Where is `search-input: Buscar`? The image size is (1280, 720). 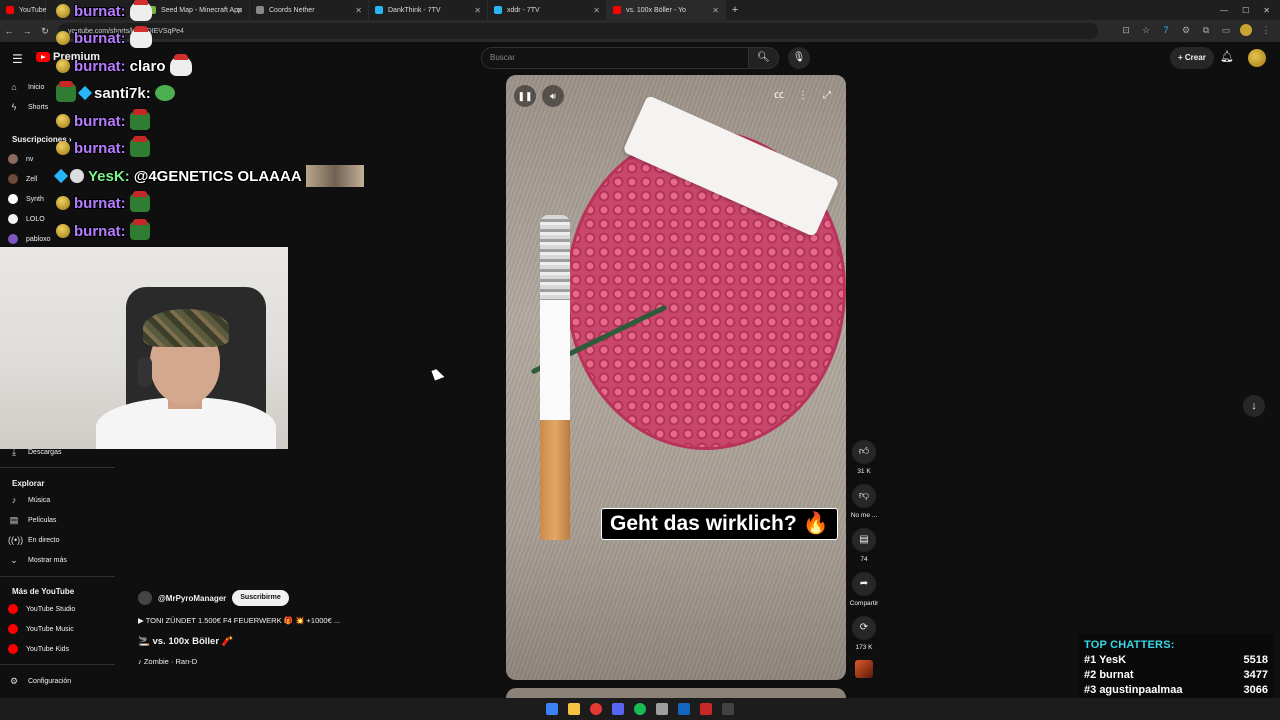
search-input: Buscar is located at coordinates (615, 58).